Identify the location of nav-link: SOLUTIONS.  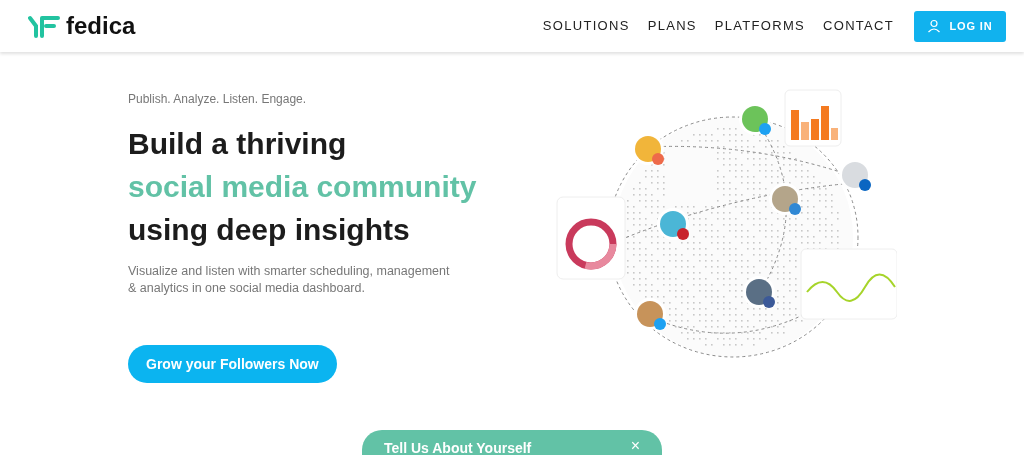
(586, 26).